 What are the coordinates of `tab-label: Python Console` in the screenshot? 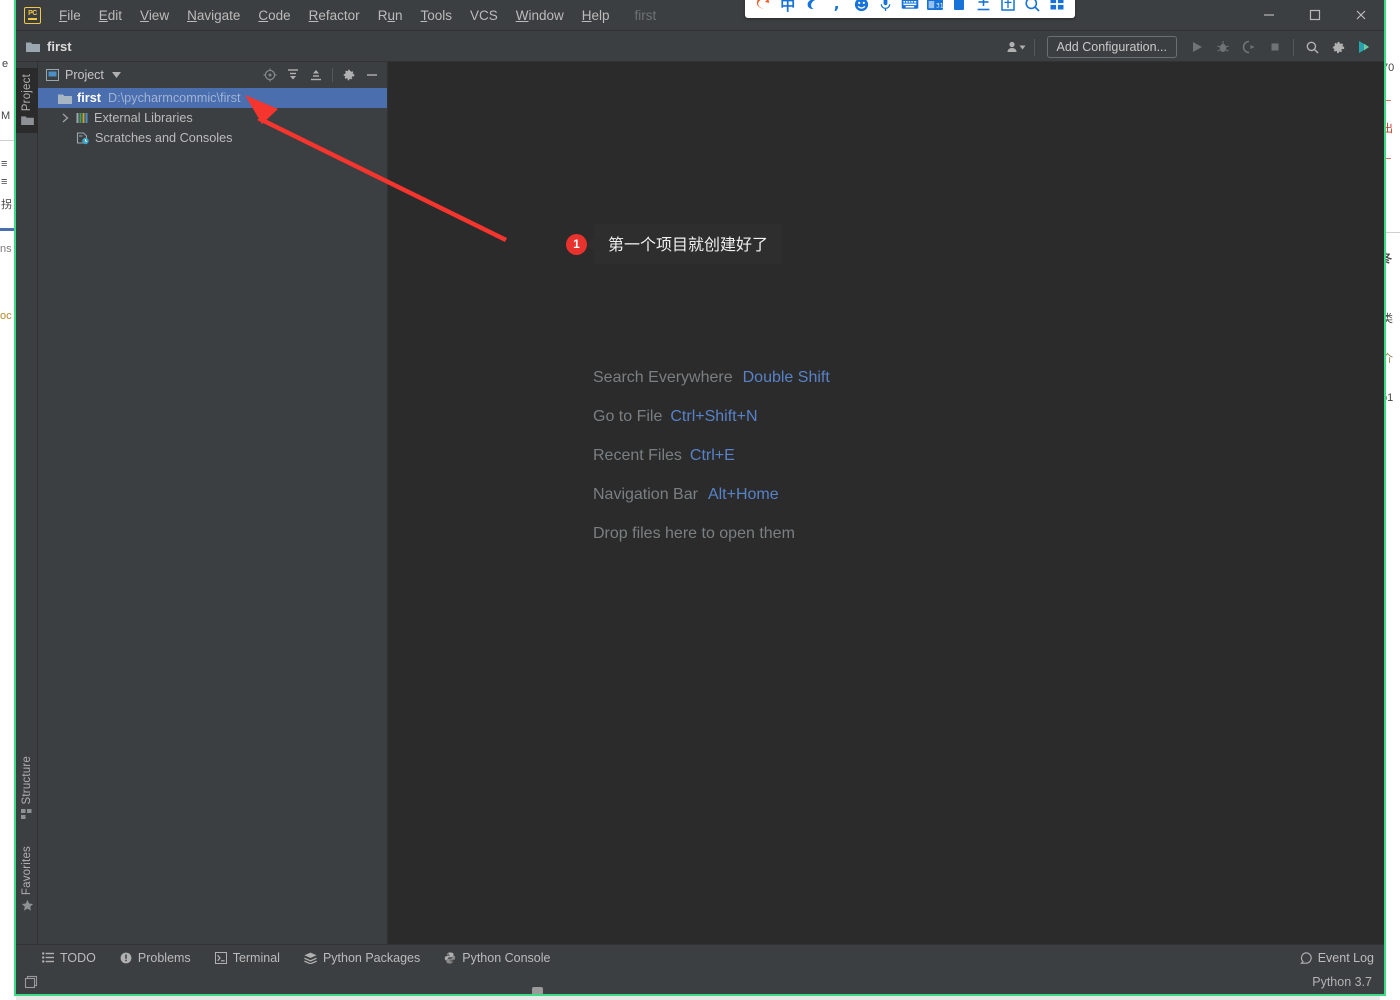 It's located at (506, 957).